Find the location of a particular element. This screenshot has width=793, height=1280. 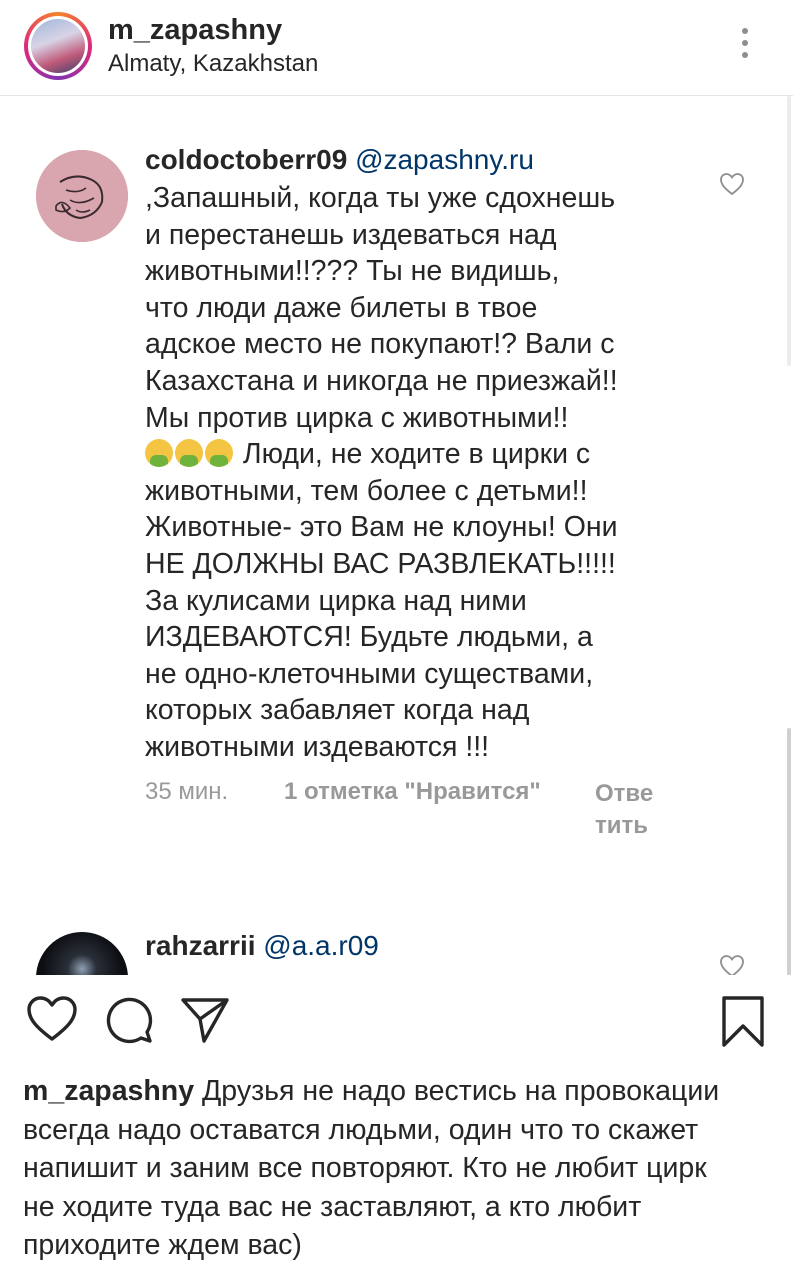

comment-likes-count: 1 отметка "Нравится" is located at coordinates (412, 792).